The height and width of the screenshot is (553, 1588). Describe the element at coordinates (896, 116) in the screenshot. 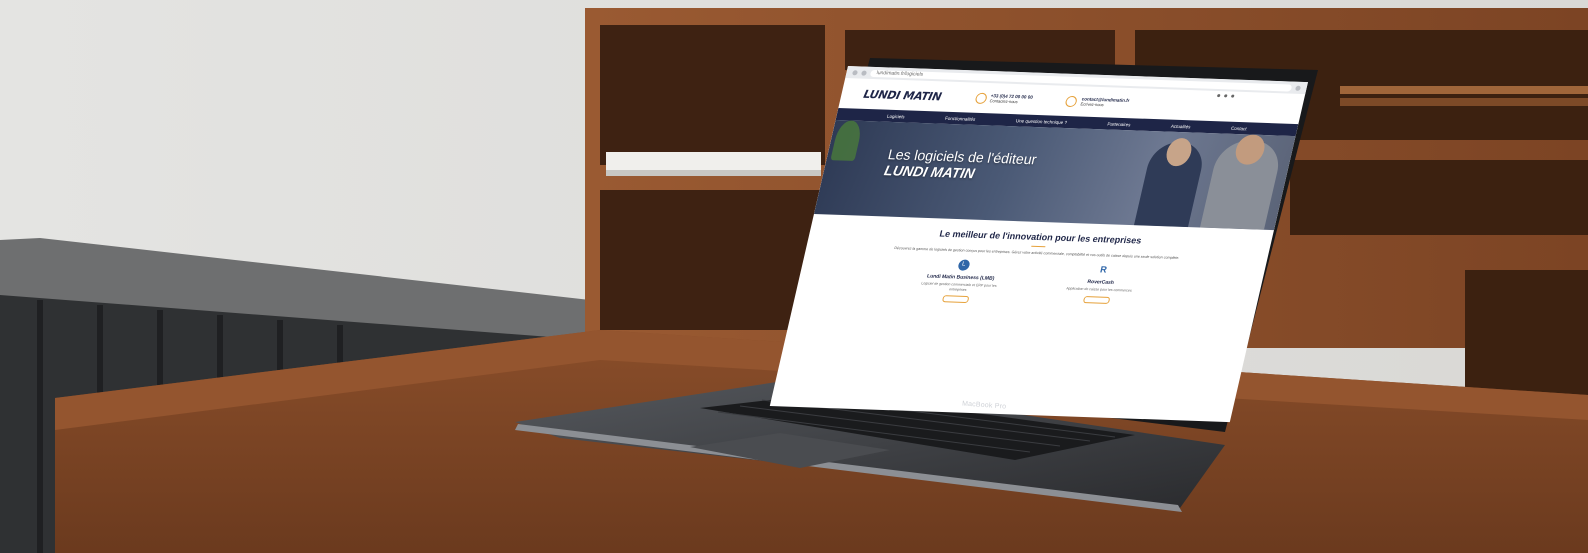

I see `nav-item-logiciels: Logiciels` at that location.